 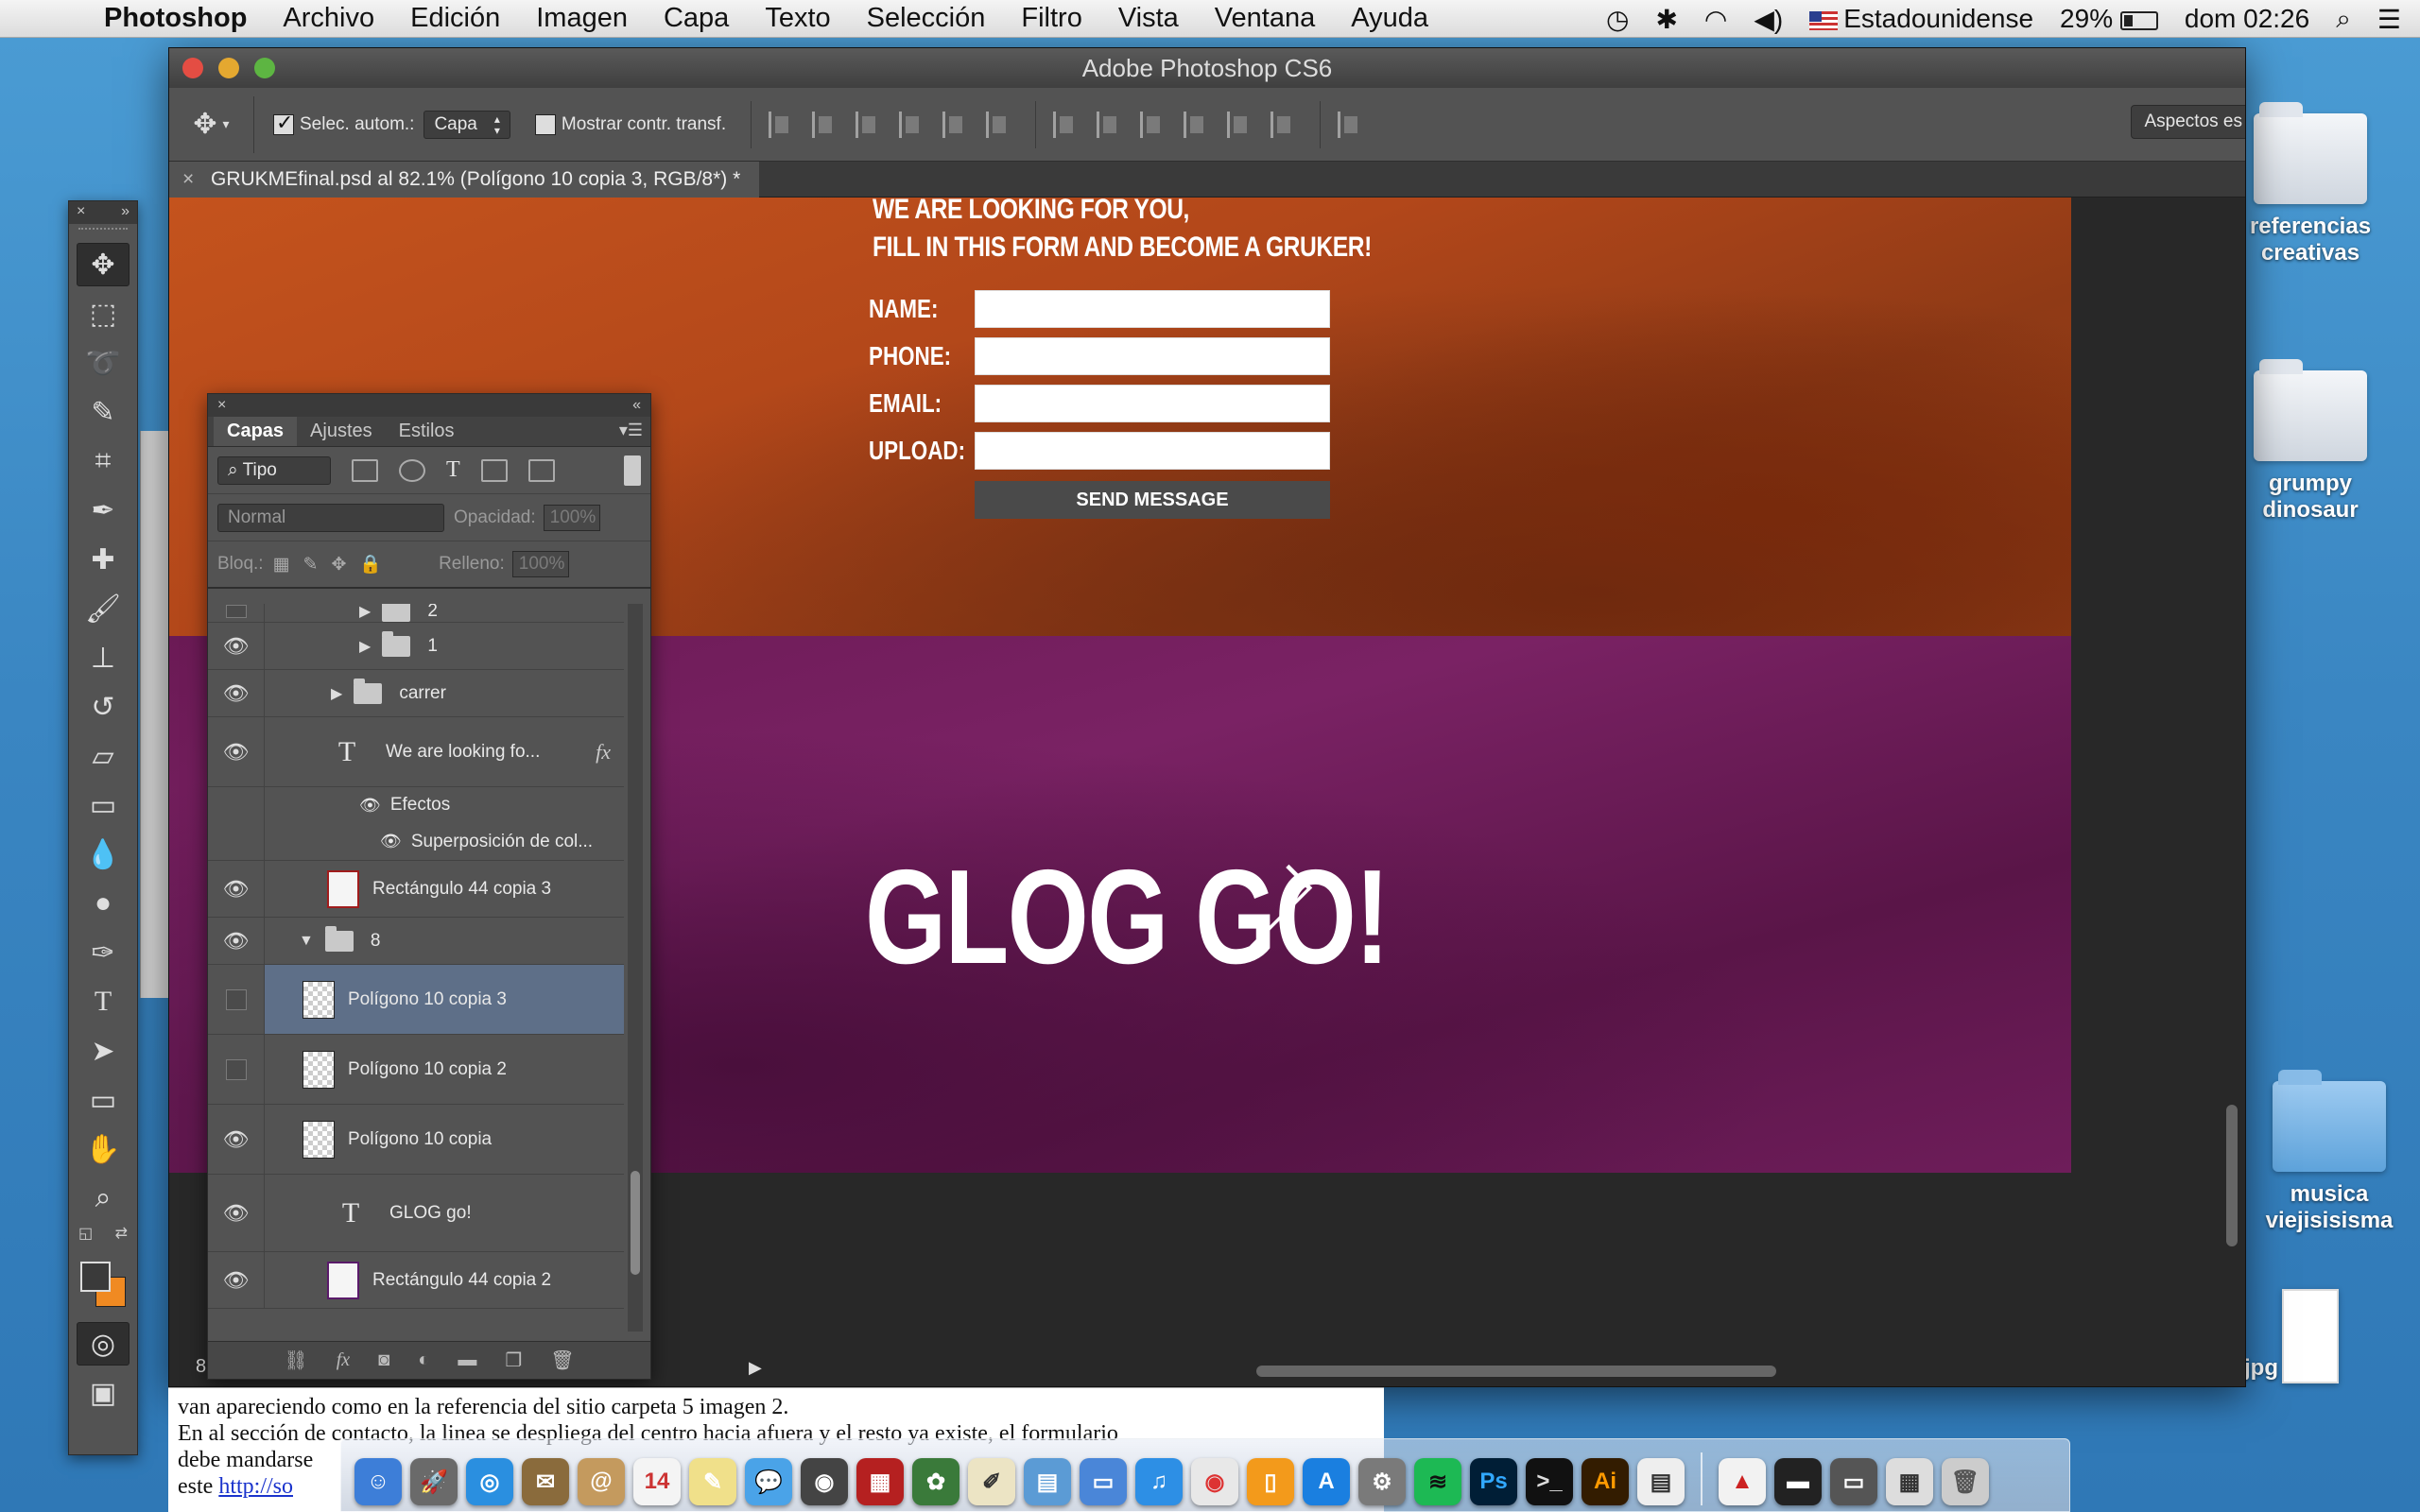 I want to click on menu-imagen: Imagen, so click(x=582, y=18).